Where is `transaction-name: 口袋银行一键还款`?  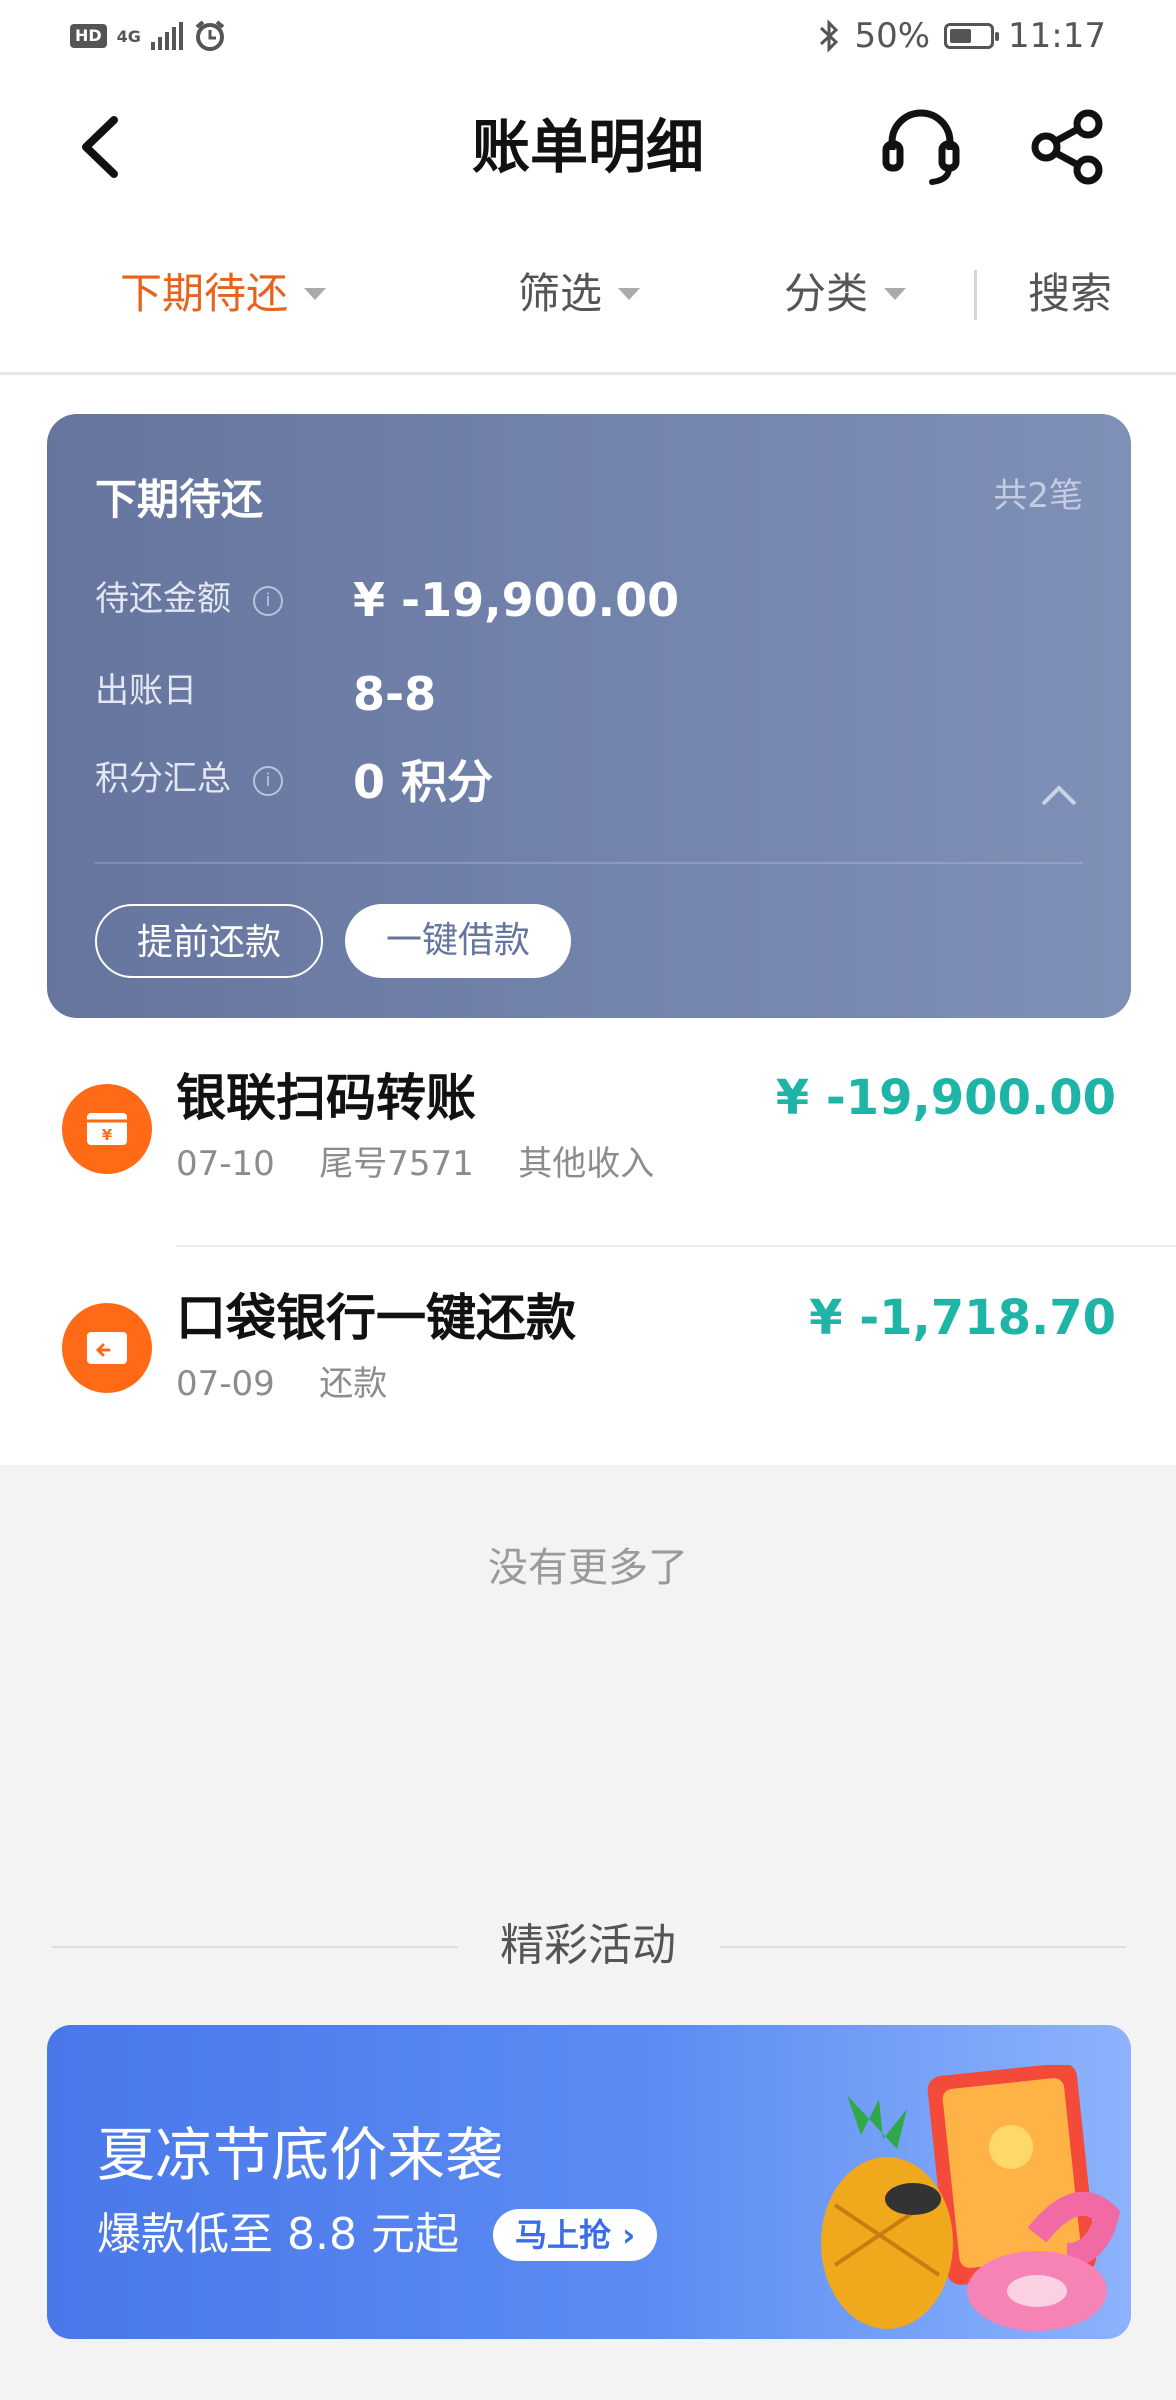
transaction-name: 口袋银行一键还款 is located at coordinates (376, 1318).